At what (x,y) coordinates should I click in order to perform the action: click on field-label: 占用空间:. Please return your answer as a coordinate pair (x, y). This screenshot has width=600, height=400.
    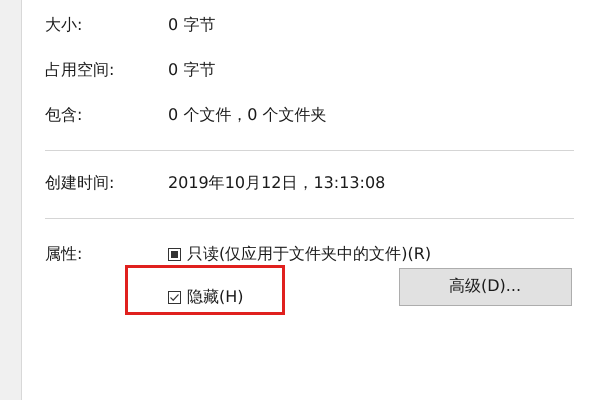
    Looking at the image, I should click on (80, 70).